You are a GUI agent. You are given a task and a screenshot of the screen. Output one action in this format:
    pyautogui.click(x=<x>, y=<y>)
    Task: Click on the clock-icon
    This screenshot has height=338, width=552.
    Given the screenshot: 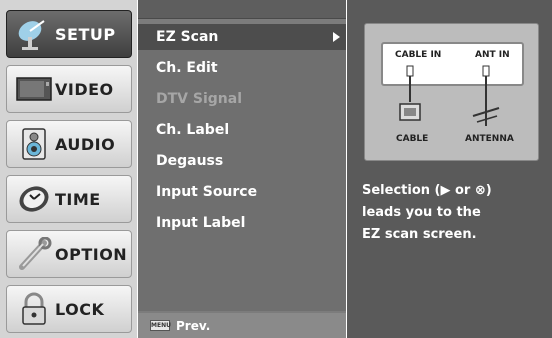 What is the action you would take?
    pyautogui.click(x=34, y=199)
    